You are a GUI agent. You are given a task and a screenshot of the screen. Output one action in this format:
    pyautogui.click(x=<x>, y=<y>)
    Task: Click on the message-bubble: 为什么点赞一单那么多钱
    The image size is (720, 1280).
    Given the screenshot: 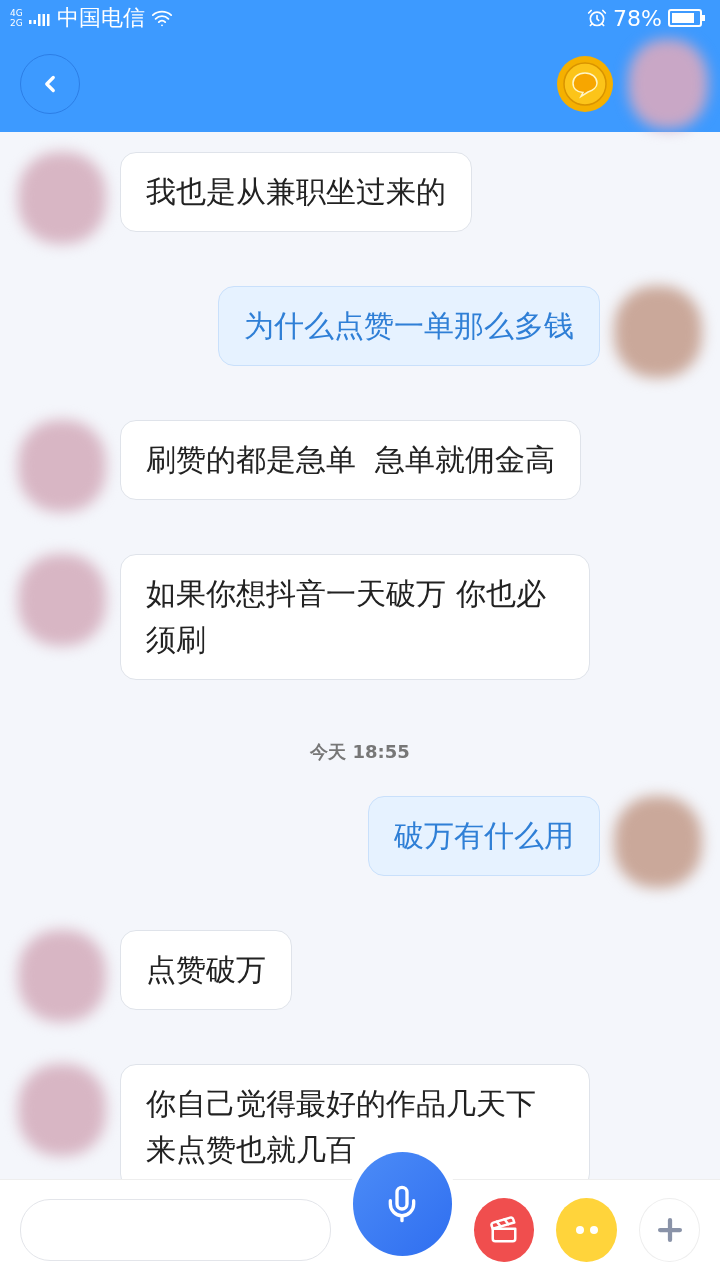 What is the action you would take?
    pyautogui.click(x=409, y=326)
    